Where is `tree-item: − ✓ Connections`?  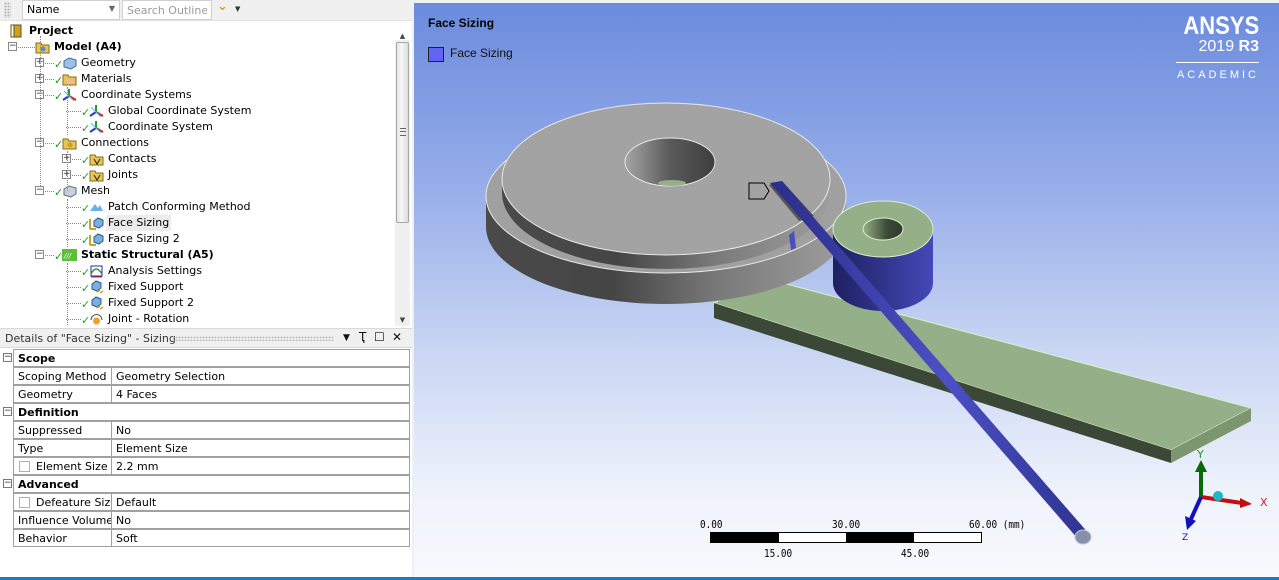 tree-item: − ✓ Connections is located at coordinates (197, 143).